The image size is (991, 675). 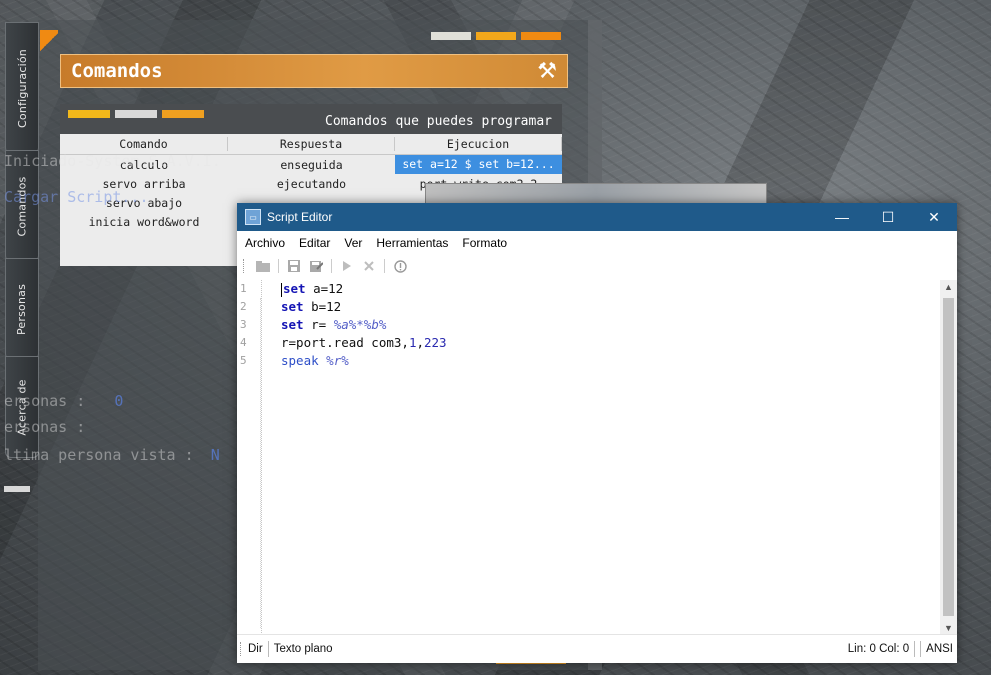 What do you see at coordinates (939, 649) in the screenshot?
I see `status-encoding: ANSI` at bounding box center [939, 649].